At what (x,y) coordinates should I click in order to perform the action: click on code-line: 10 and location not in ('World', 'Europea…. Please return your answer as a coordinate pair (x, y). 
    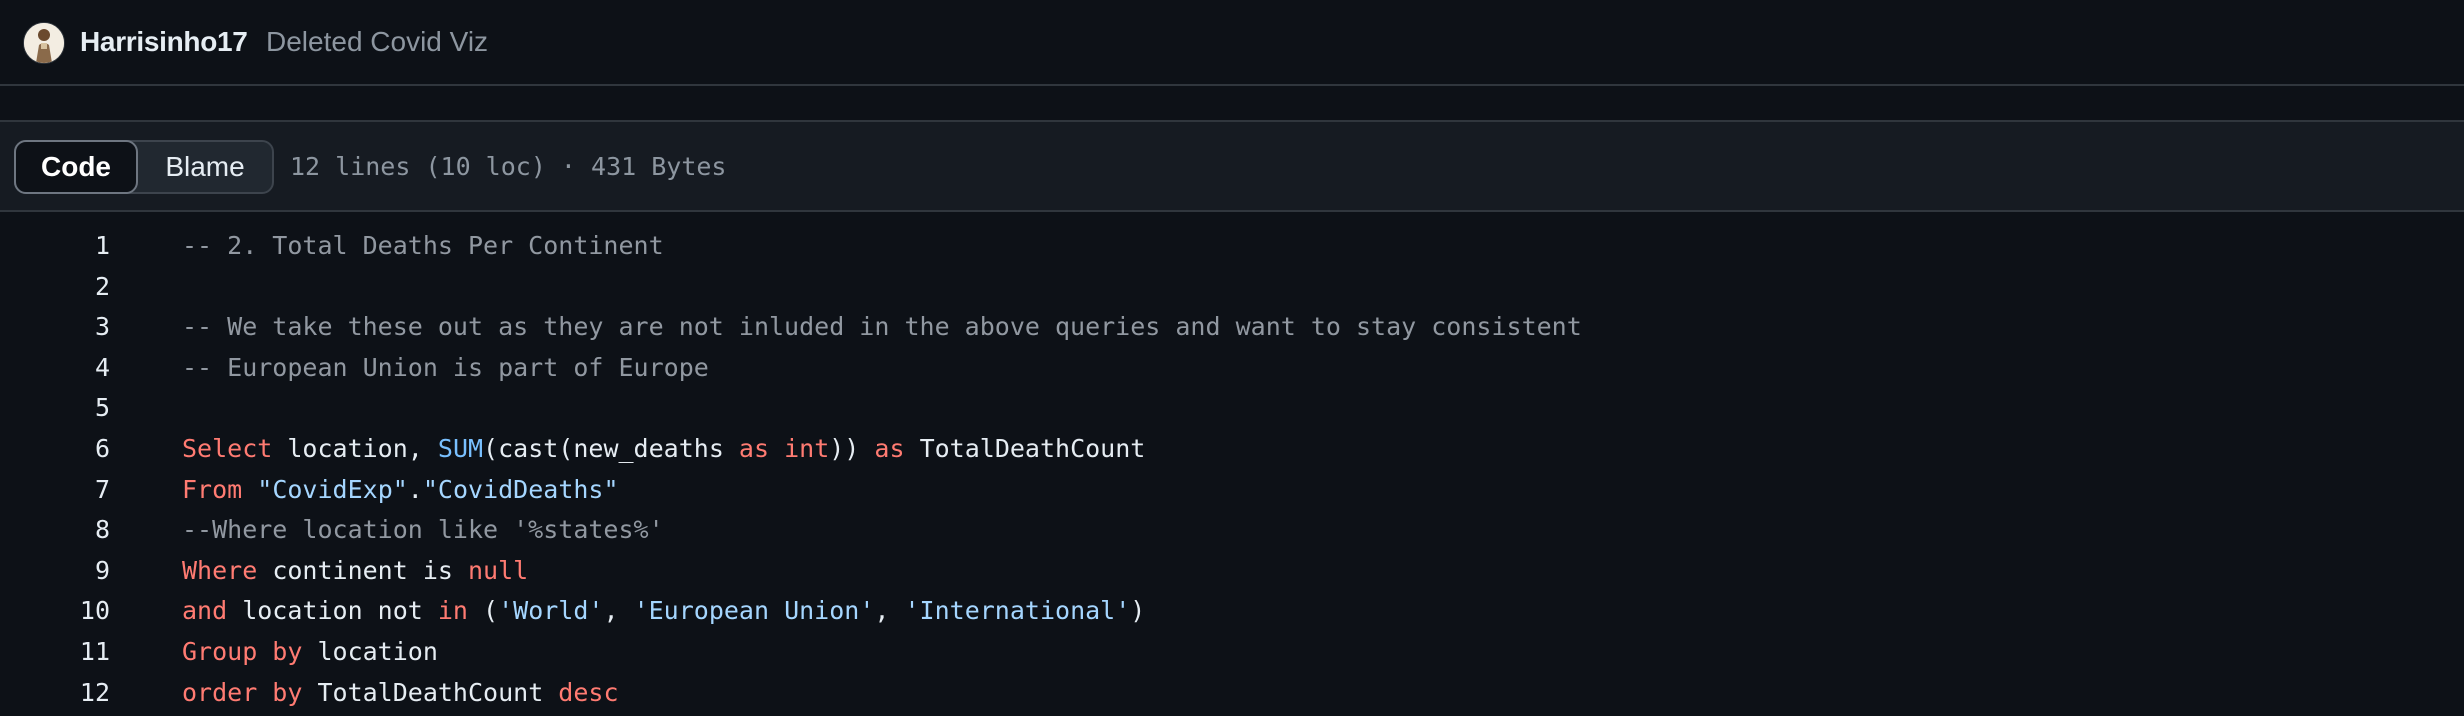
    Looking at the image, I should click on (1232, 611).